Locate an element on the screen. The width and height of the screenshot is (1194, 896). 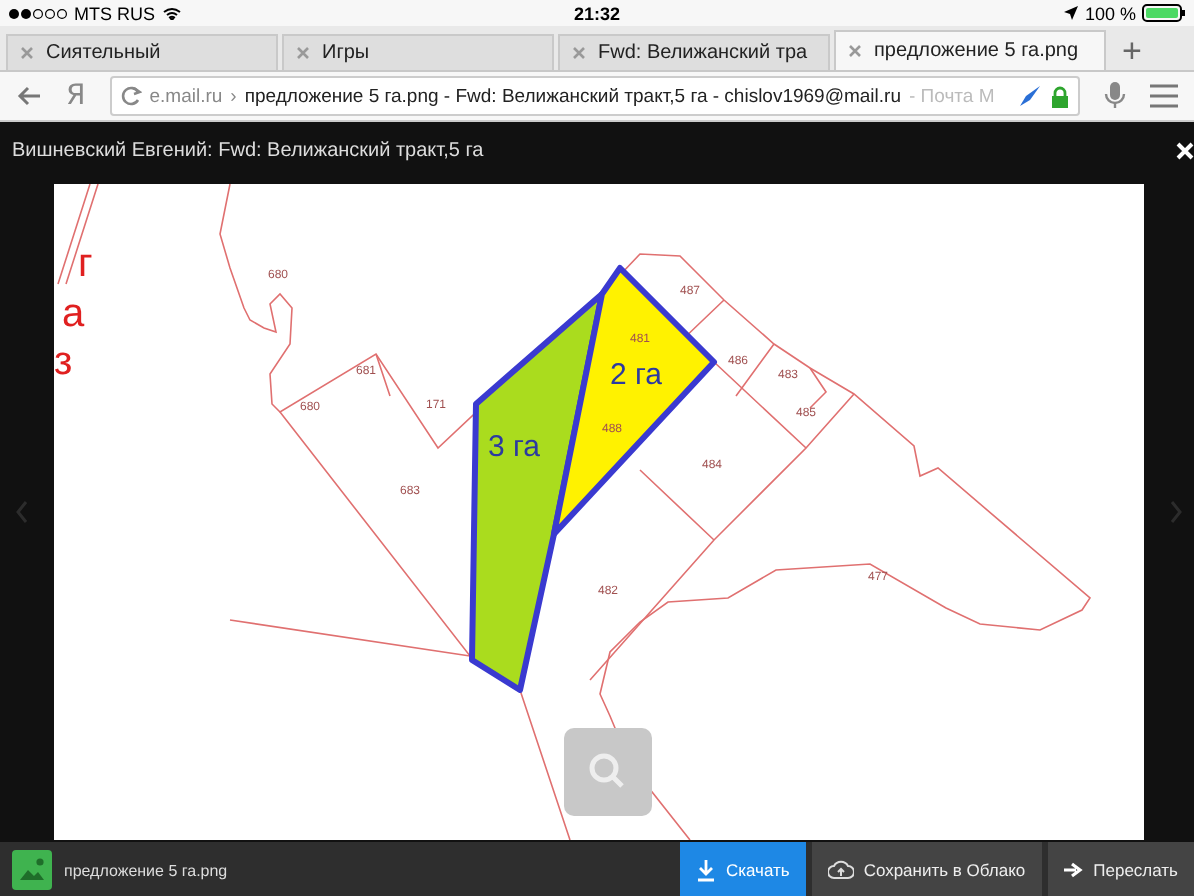
forward-button: Переслать is located at coordinates (1120, 869).